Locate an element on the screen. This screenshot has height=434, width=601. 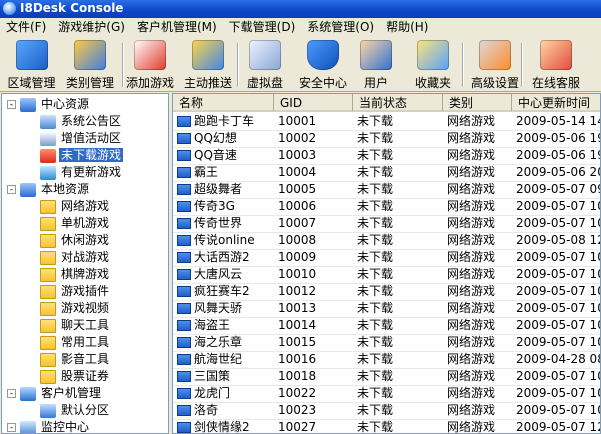
table-row: 洛奇 10023 未下载 网络游戏 2009-05-07 10 is located at coordinates (386, 411).